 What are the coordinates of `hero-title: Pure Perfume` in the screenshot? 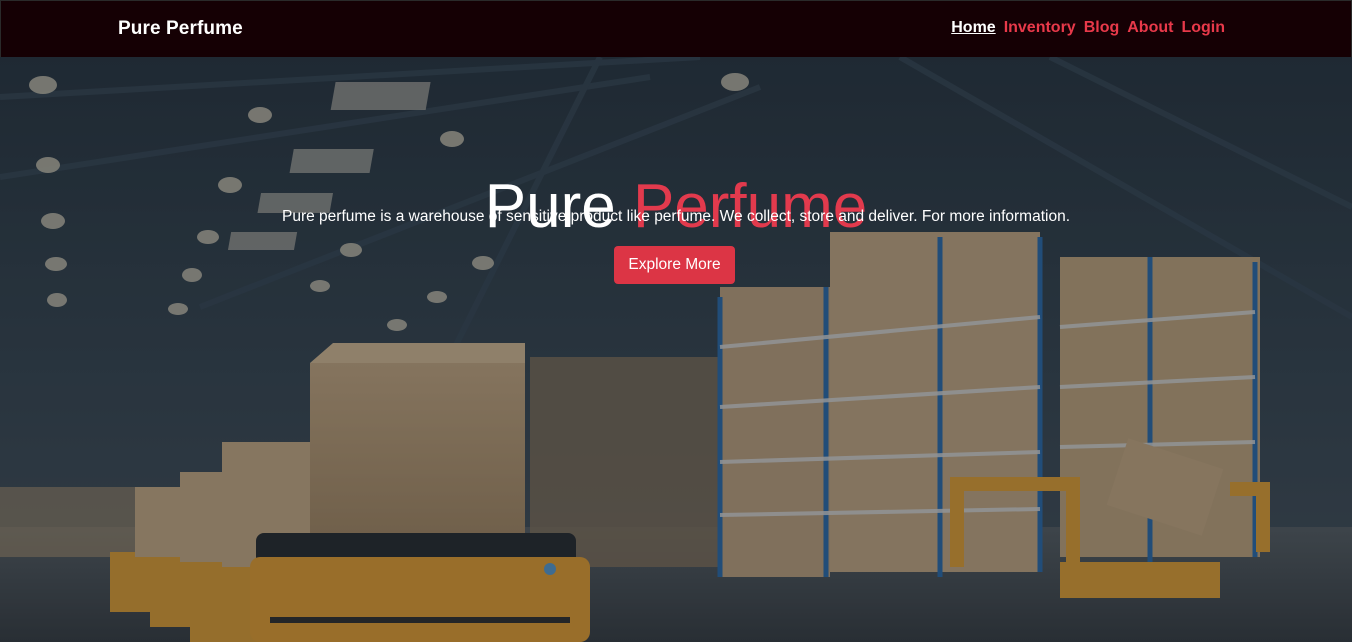 It's located at (676, 207).